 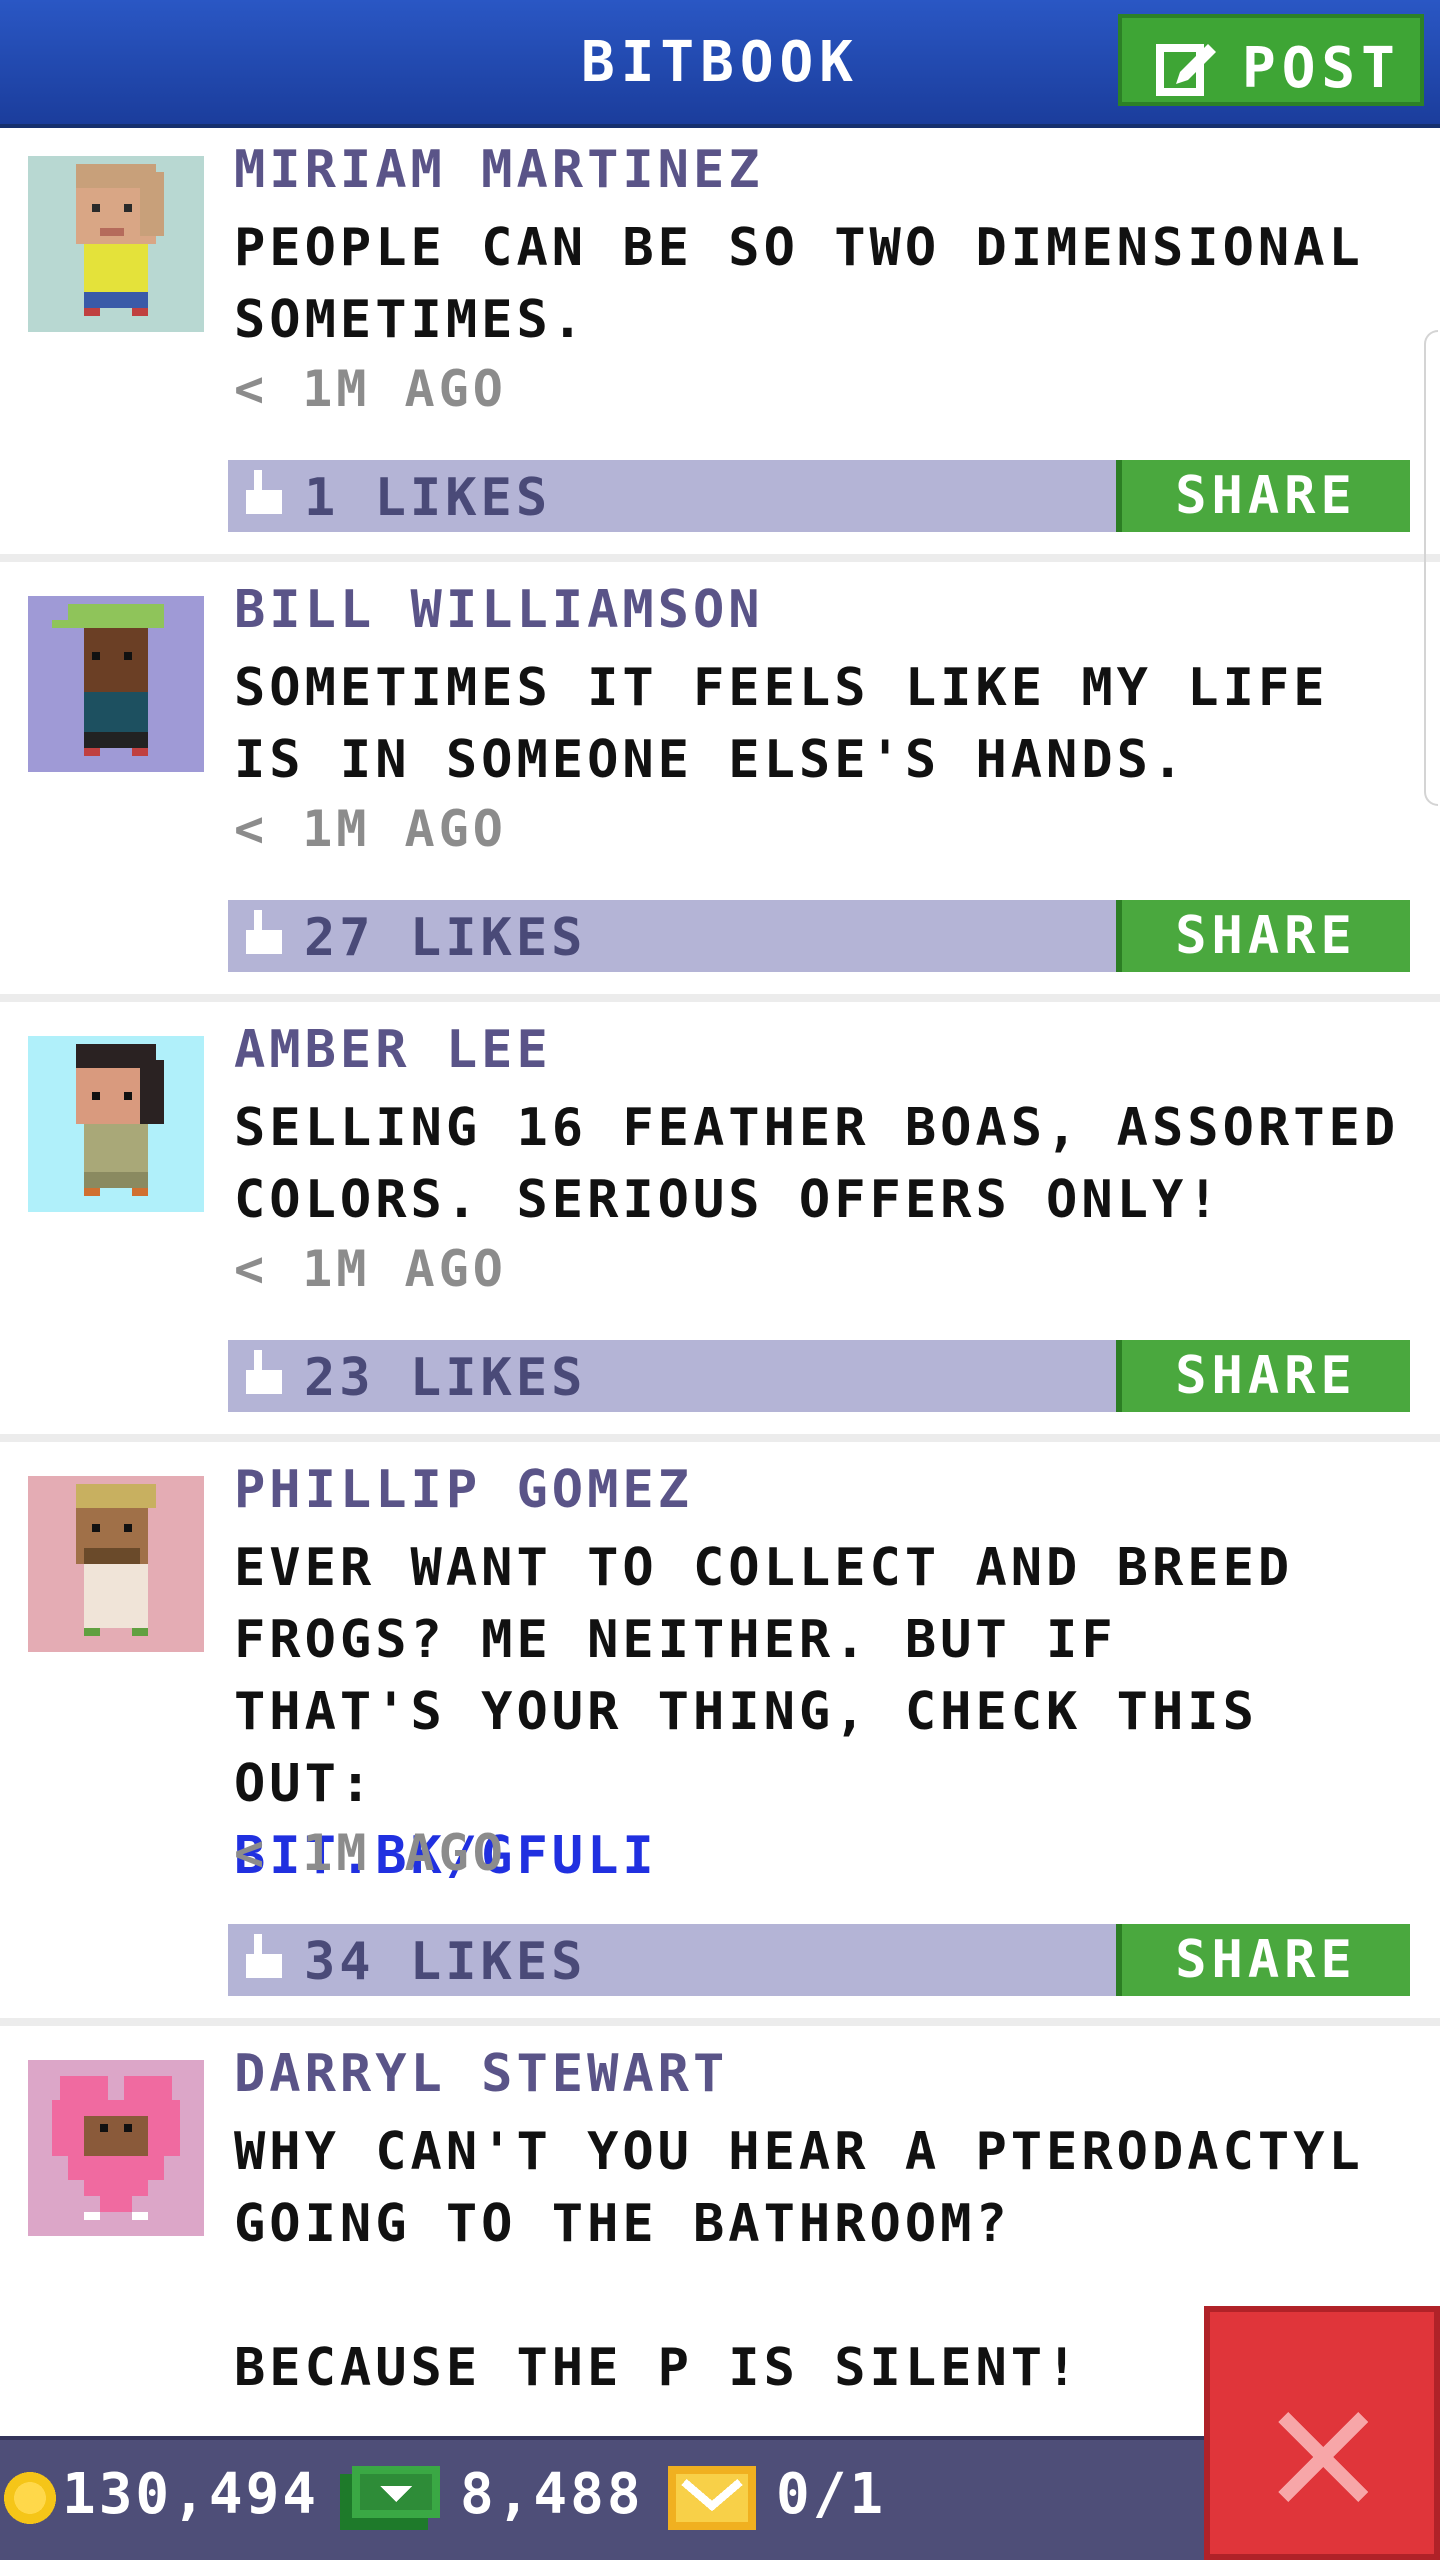 I want to click on like-bar: 27 LIKES SHARE, so click(x=819, y=936).